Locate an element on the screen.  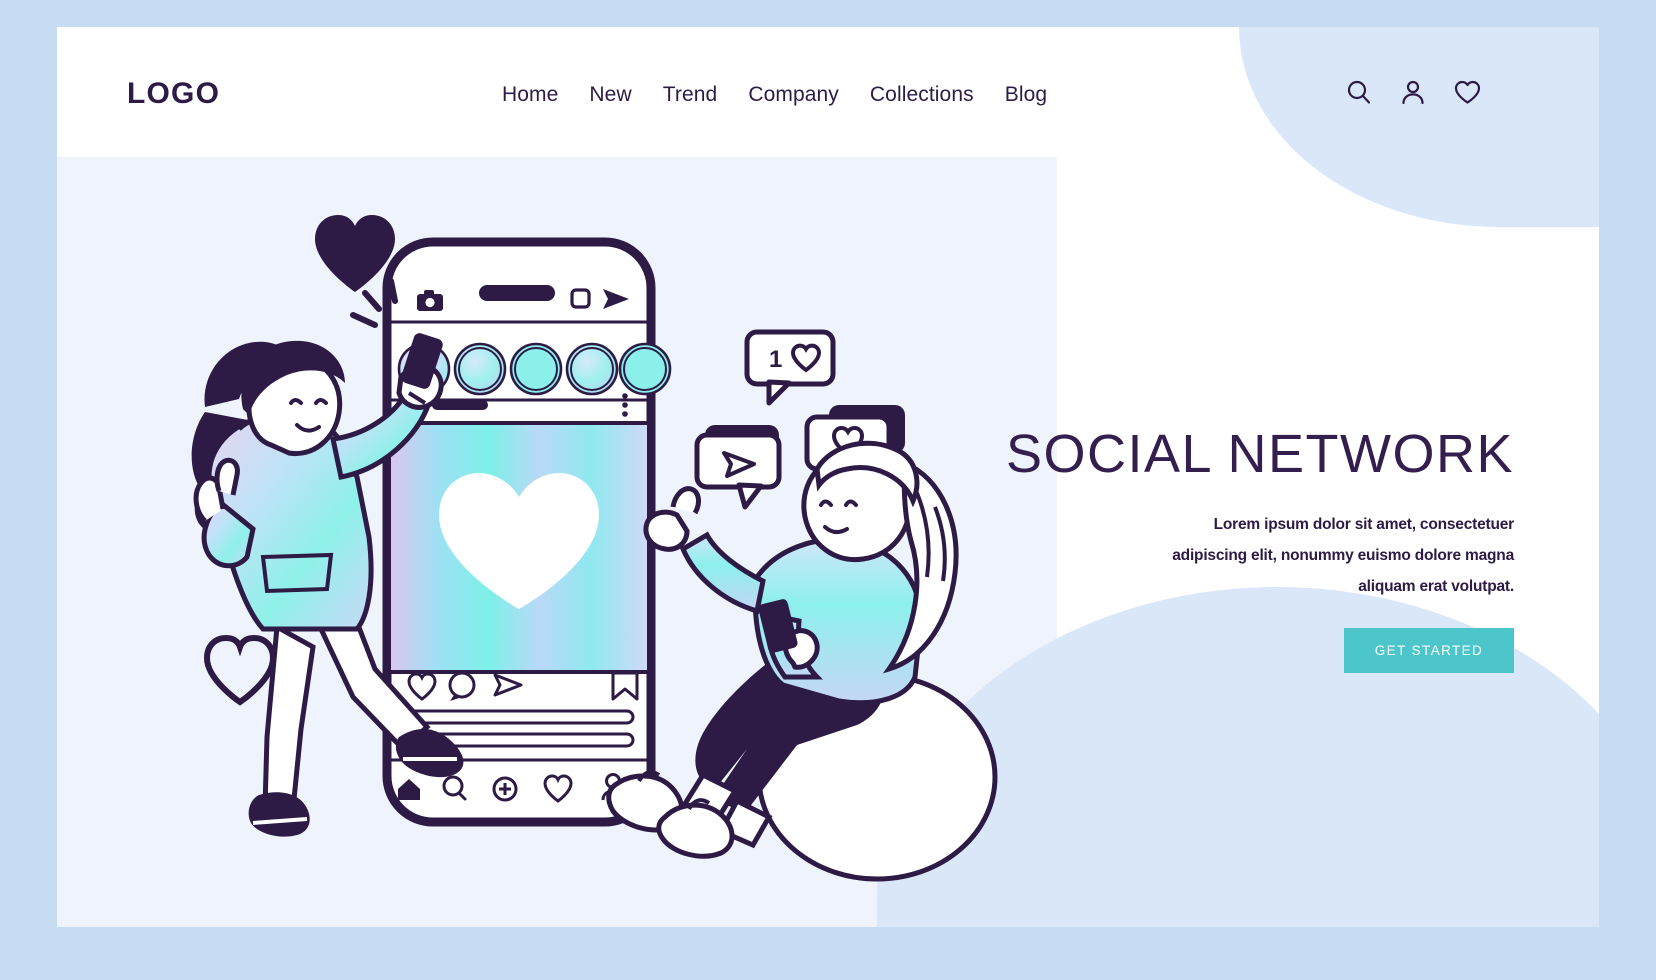
heart-icon is located at coordinates (1467, 92).